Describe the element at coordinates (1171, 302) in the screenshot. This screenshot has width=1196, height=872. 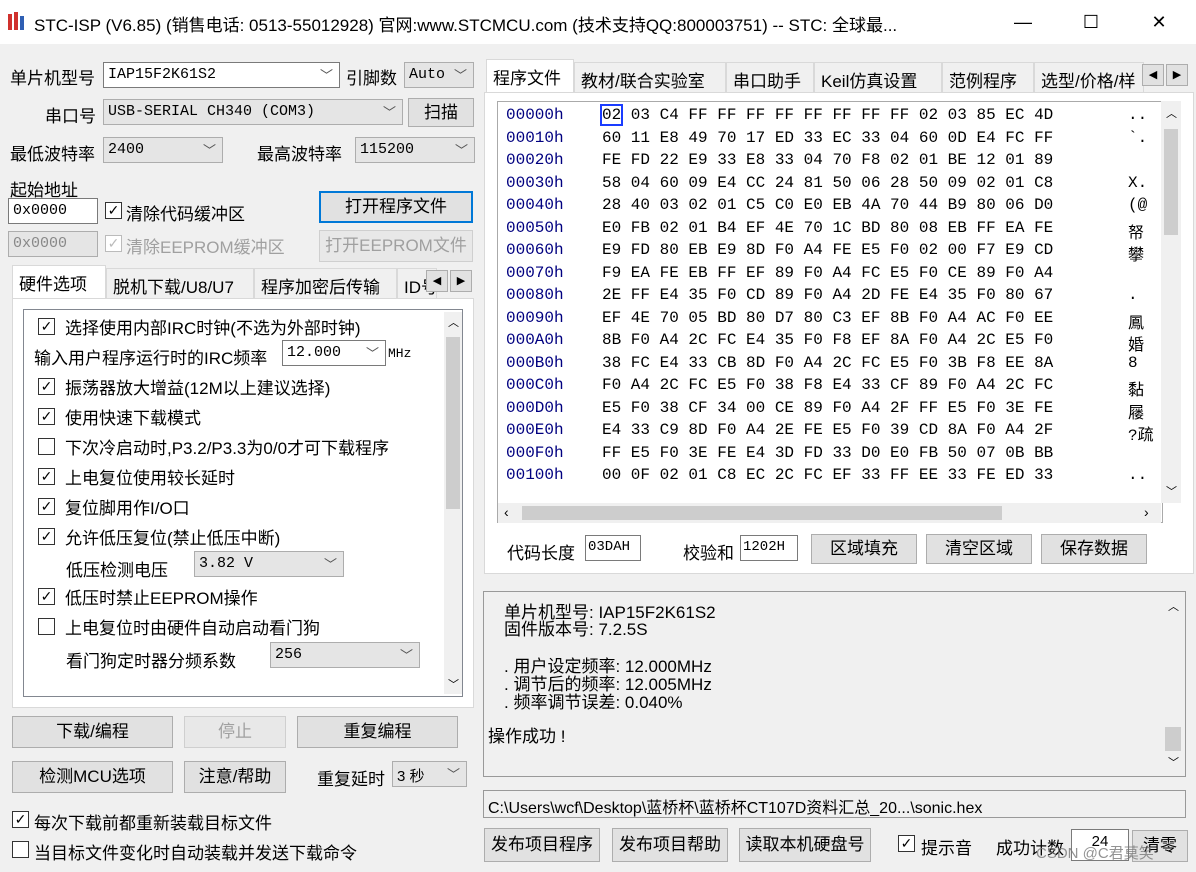
I see `hex-vscrollbar: ︿ ﹀` at that location.